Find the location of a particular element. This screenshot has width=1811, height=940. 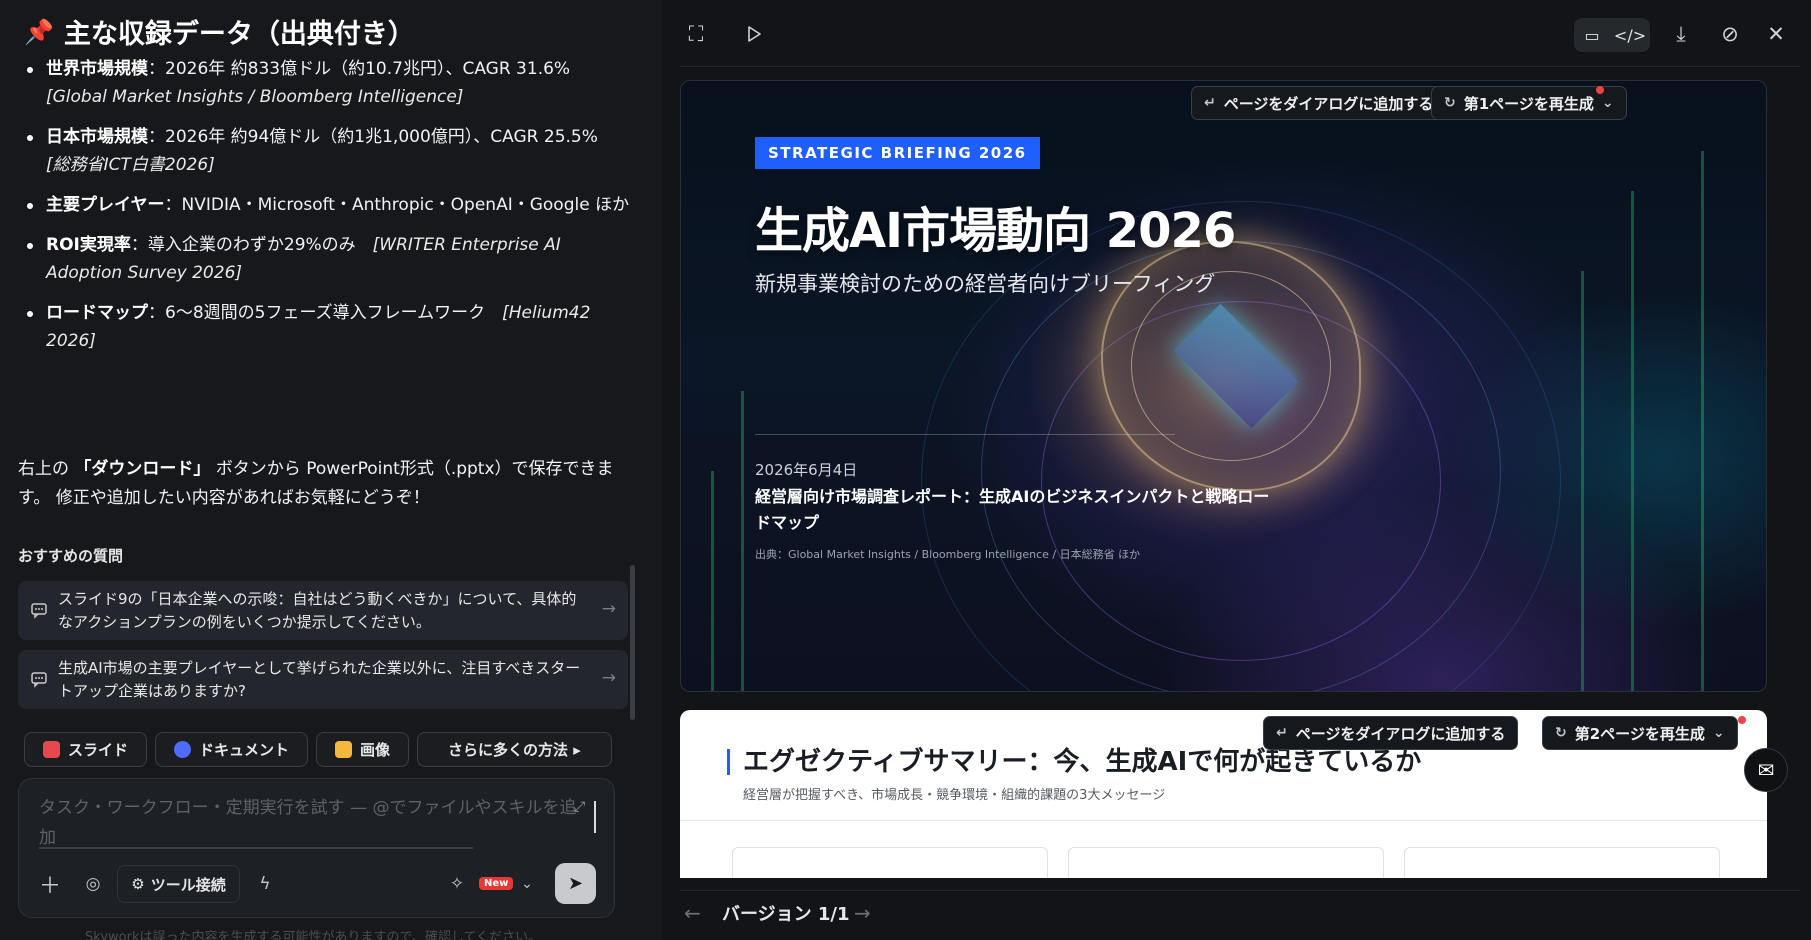

disclaimer-text: Skyworkは誤った内容を生成する可能性がありますので、確認してください。 is located at coordinates (313, 935).